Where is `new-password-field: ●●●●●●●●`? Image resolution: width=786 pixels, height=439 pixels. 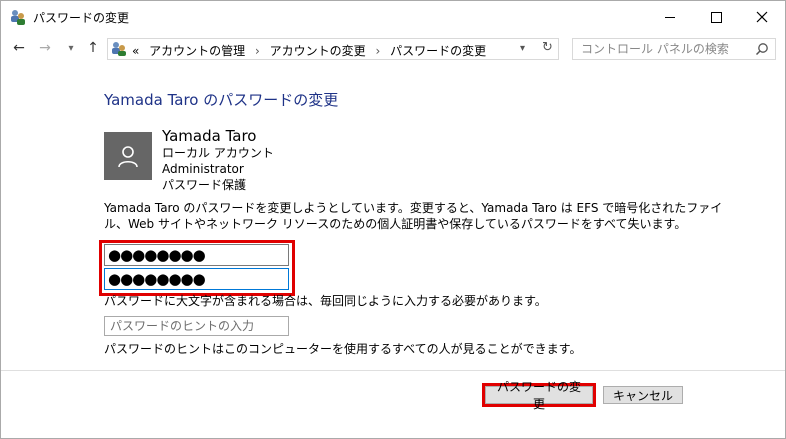 new-password-field: ●●●●●●●● is located at coordinates (196, 255).